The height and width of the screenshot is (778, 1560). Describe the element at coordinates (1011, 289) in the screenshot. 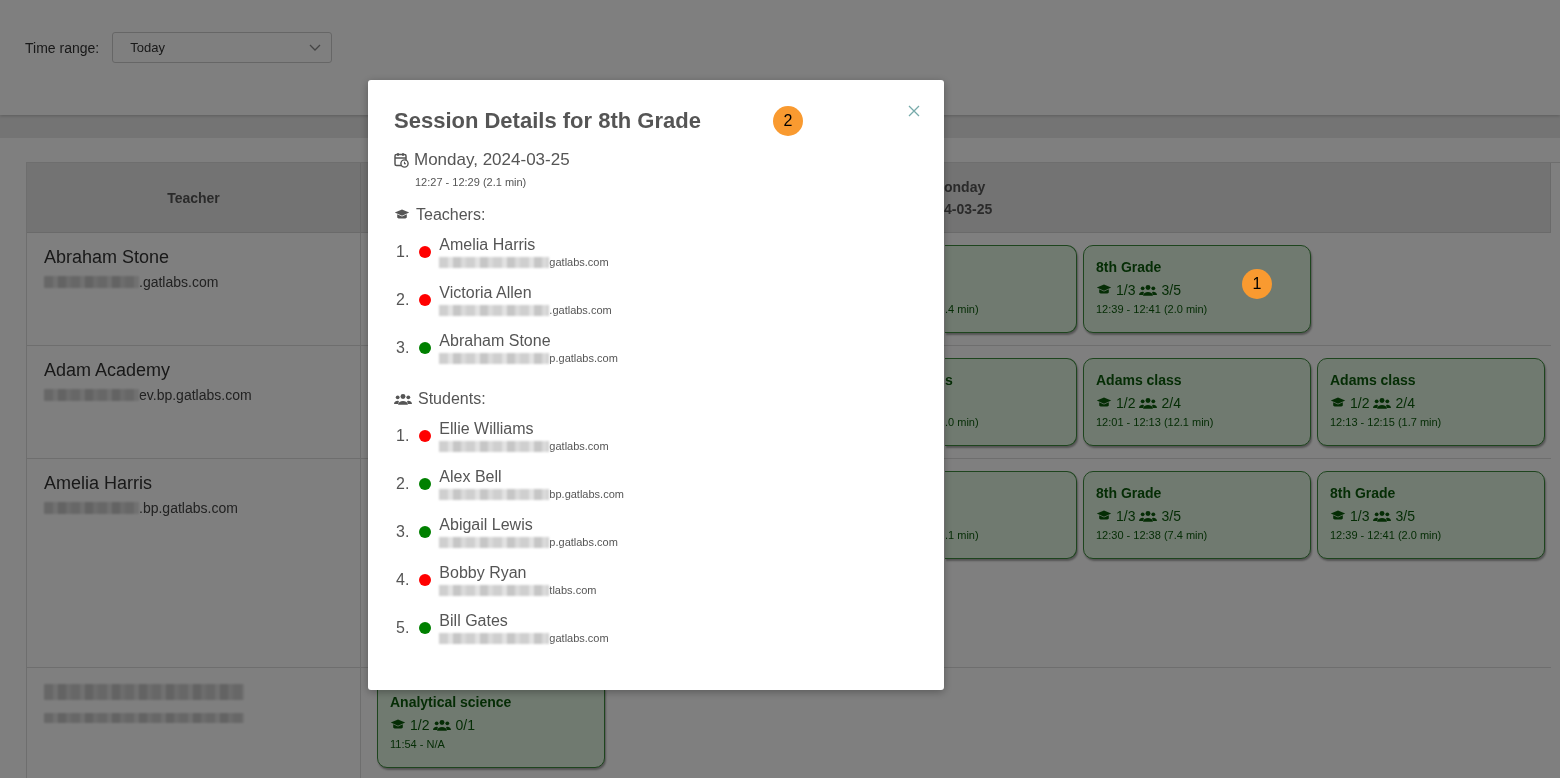

I see `session-card: .4 min)` at that location.